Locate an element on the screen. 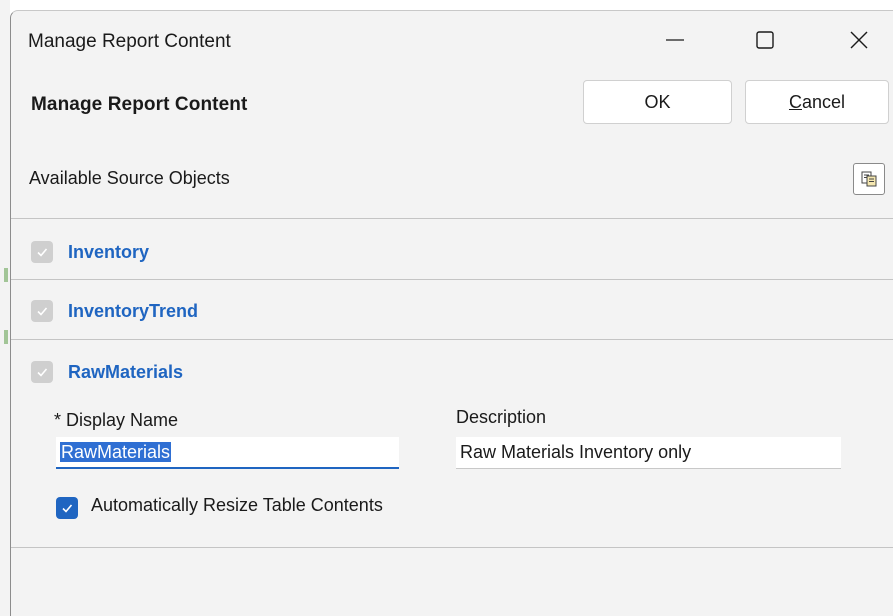 This screenshot has width=893, height=616. cancel-mnemonic: C is located at coordinates (795, 101).